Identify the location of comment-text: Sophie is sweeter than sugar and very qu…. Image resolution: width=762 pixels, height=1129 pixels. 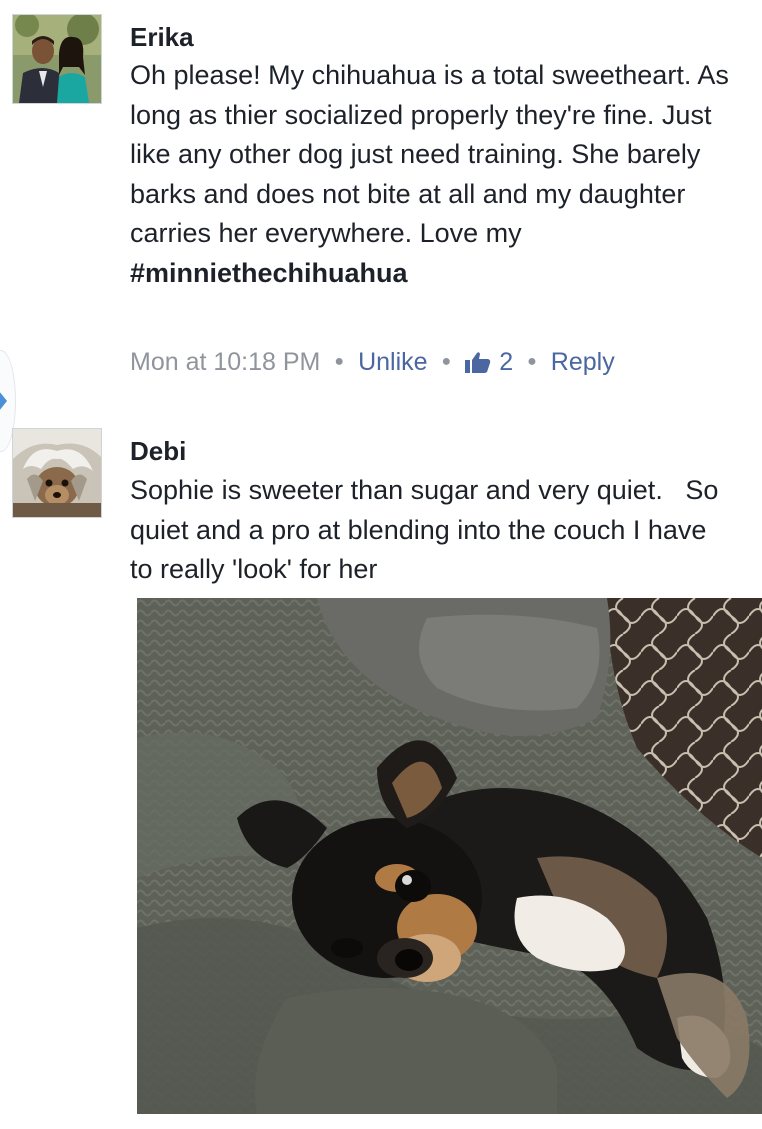
(428, 529).